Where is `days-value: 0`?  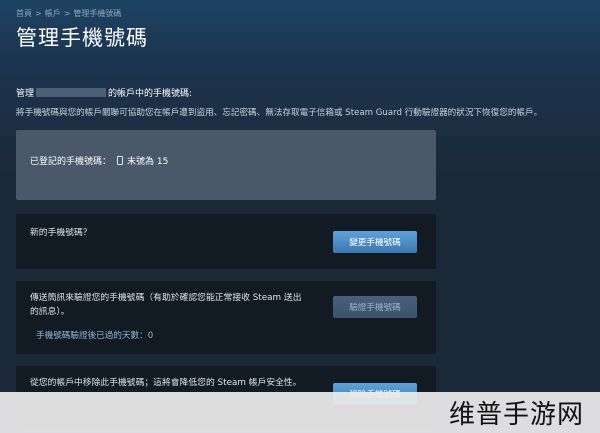
days-value: 0 is located at coordinates (150, 336).